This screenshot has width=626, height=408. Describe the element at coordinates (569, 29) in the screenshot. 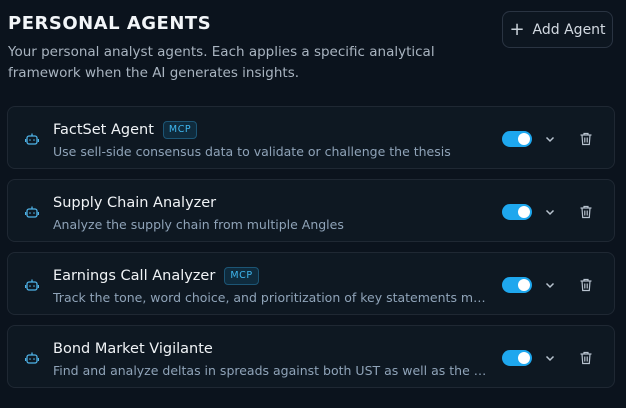

I see `add-agent-label: Add Agent` at that location.